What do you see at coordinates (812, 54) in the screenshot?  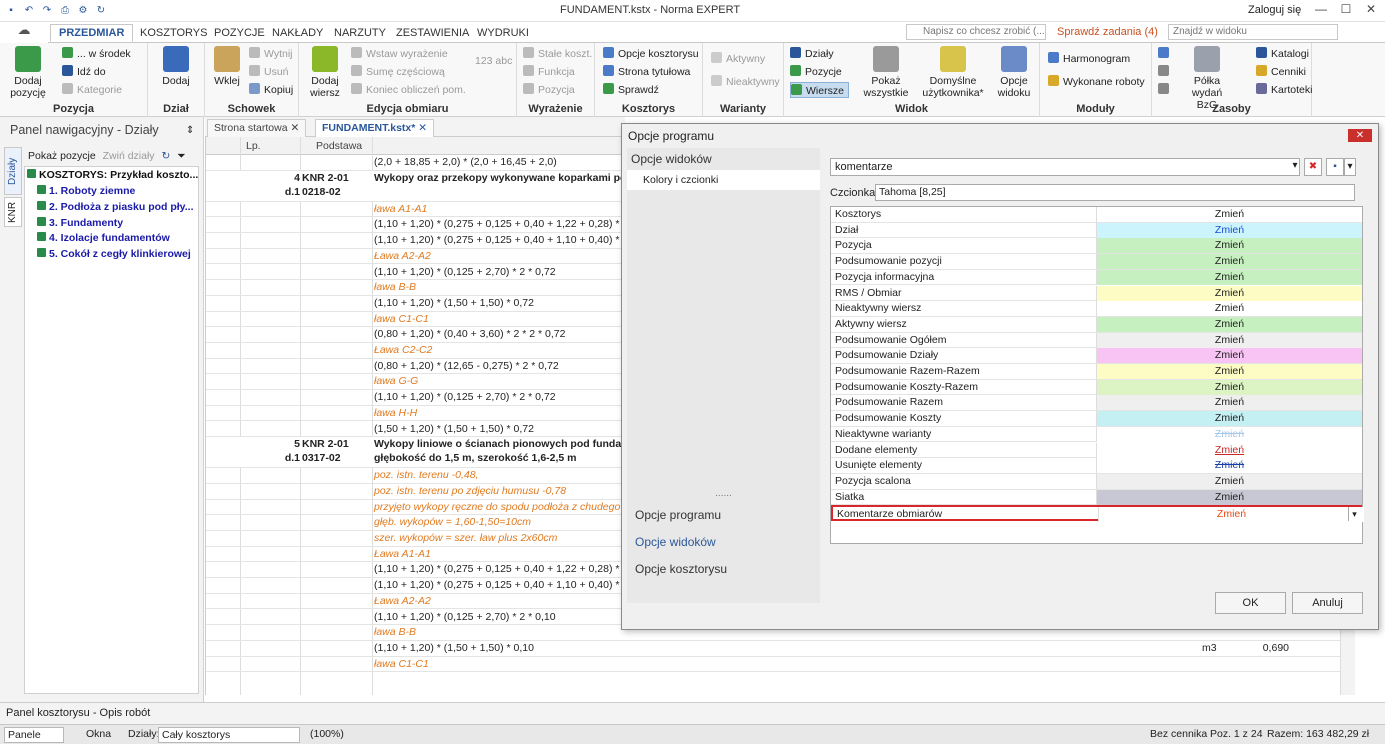 I see `view-sections-button: Działy` at bounding box center [812, 54].